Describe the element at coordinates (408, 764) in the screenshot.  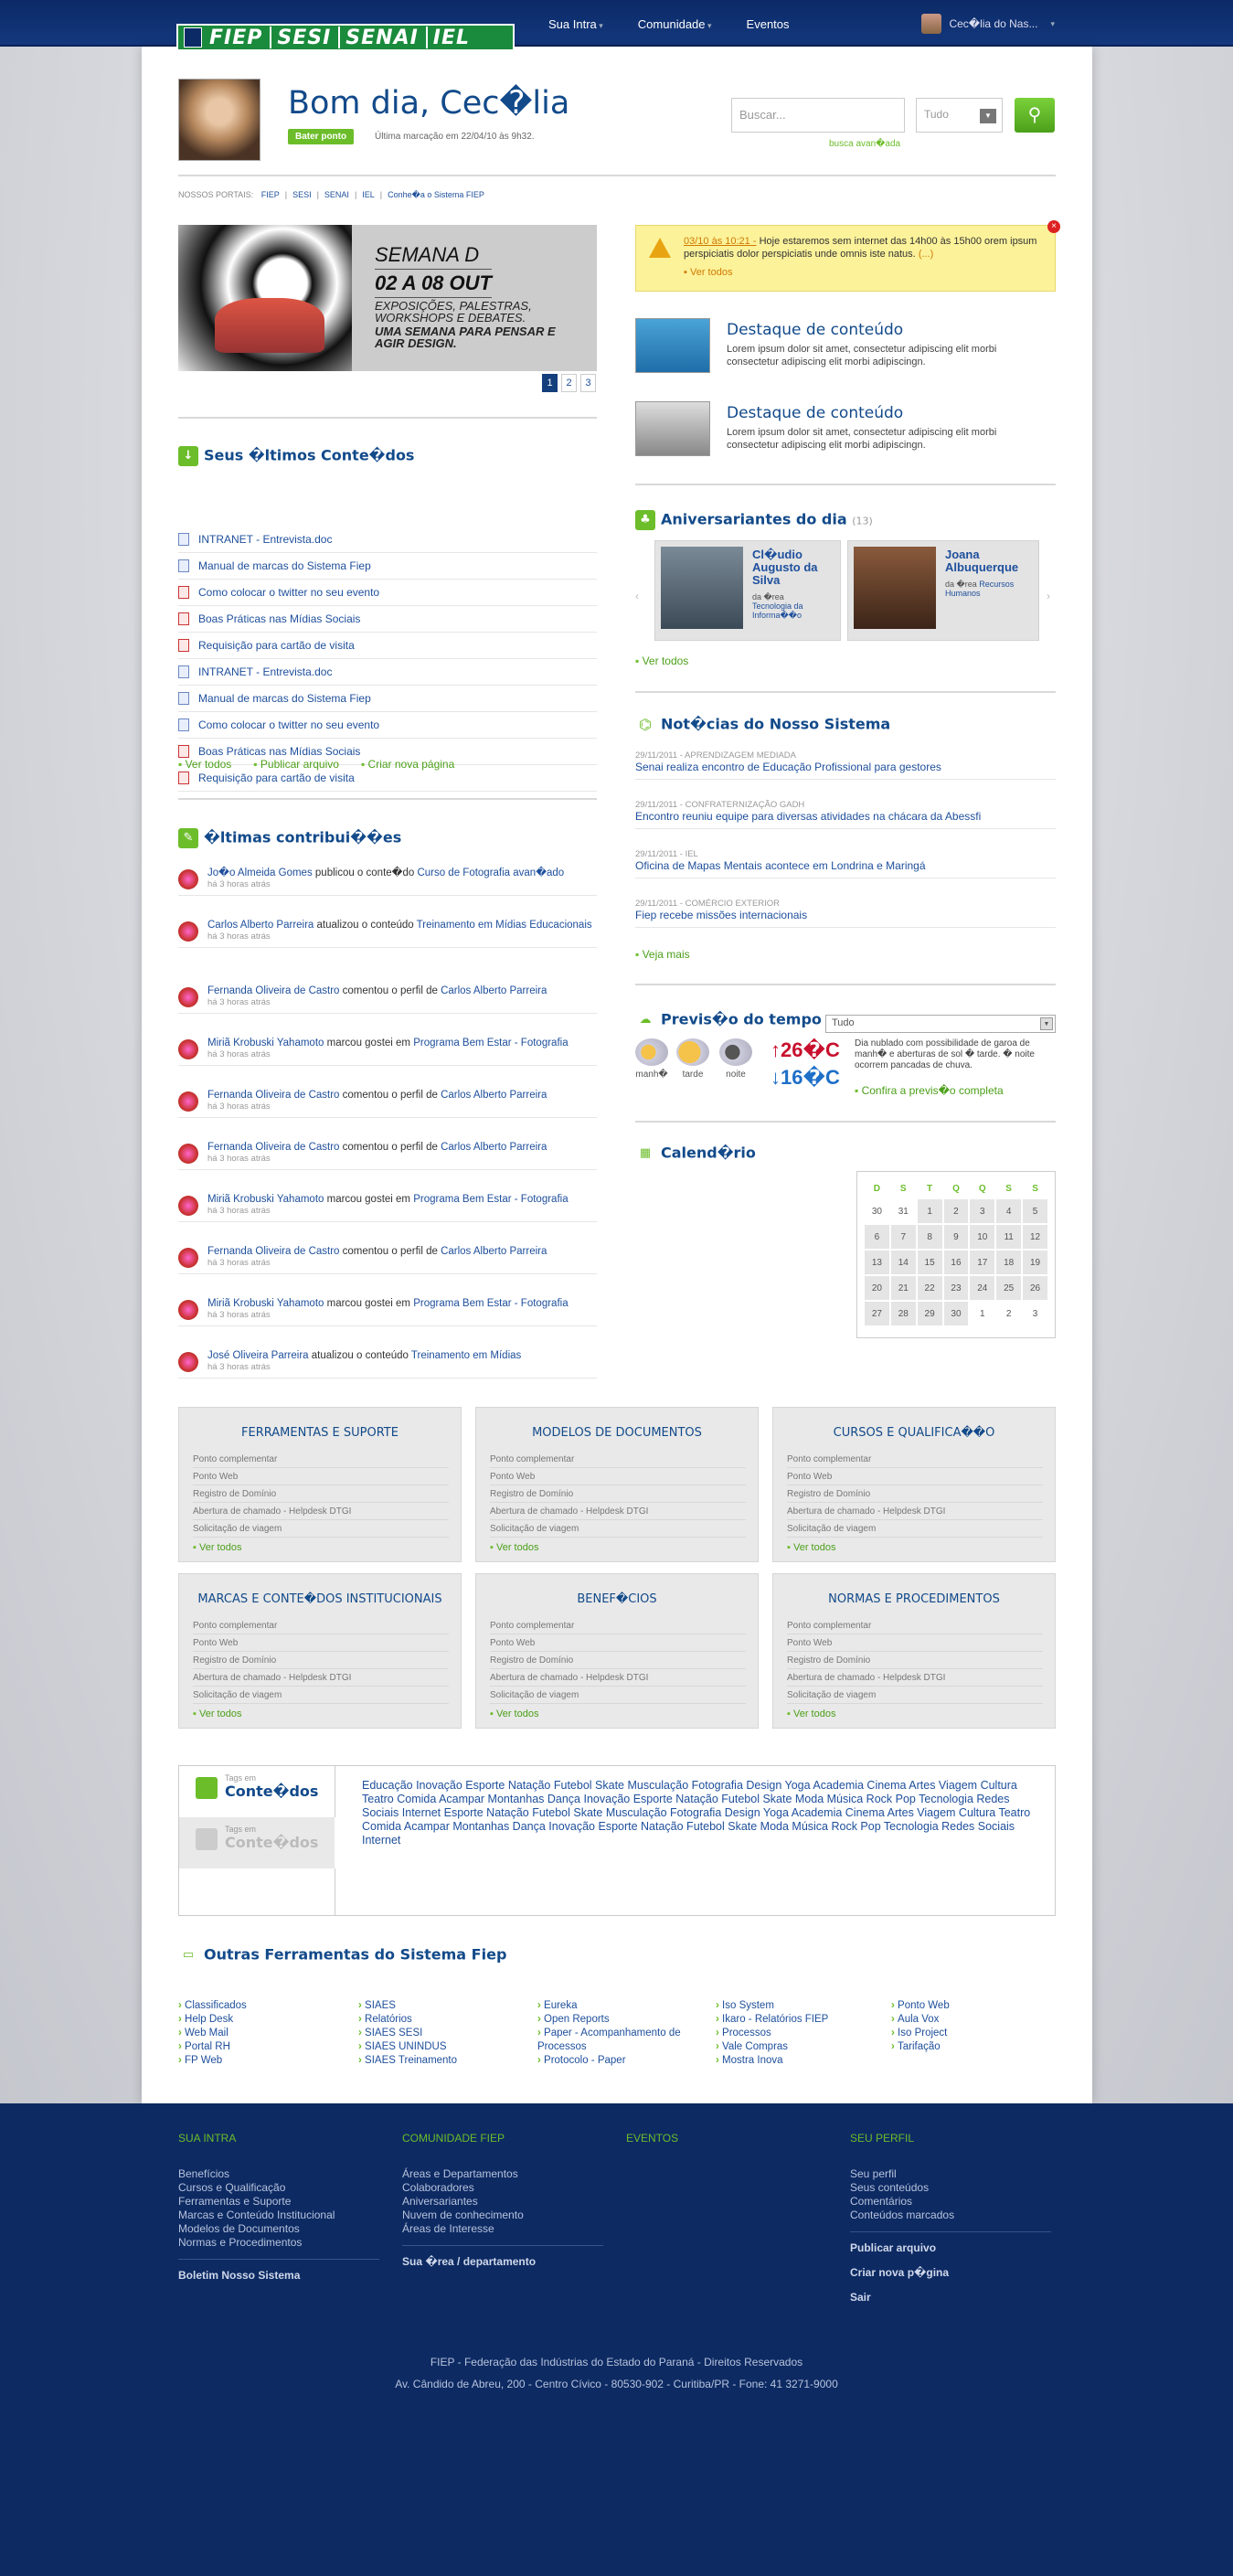
I see `create-page-link: Criar nova página` at that location.